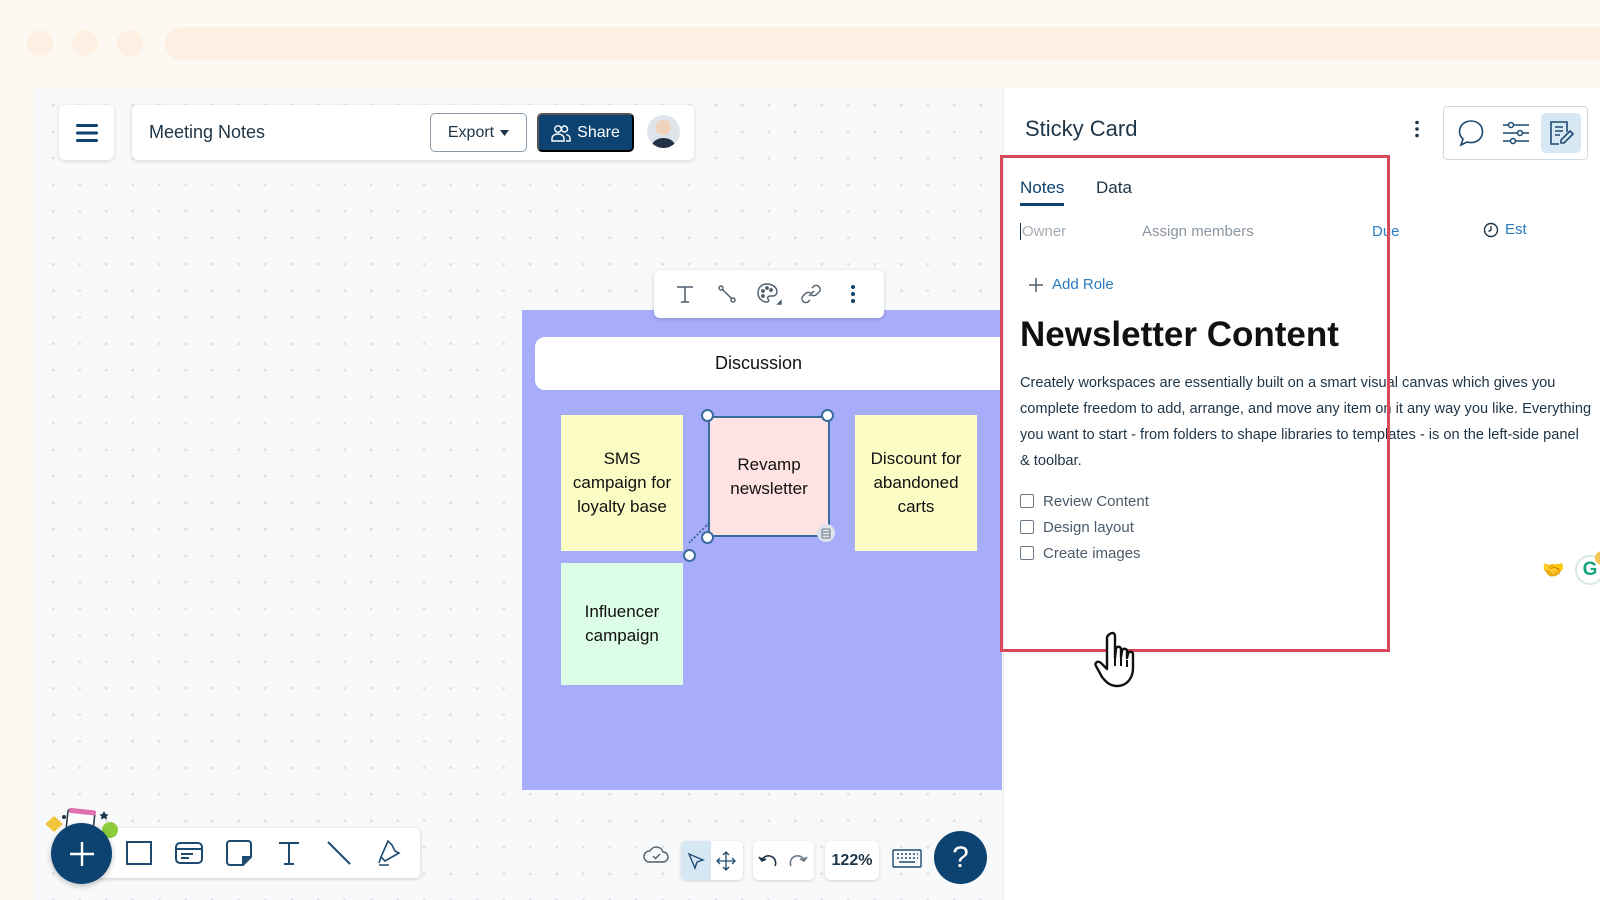  I want to click on sticky-note-icon, so click(239, 853).